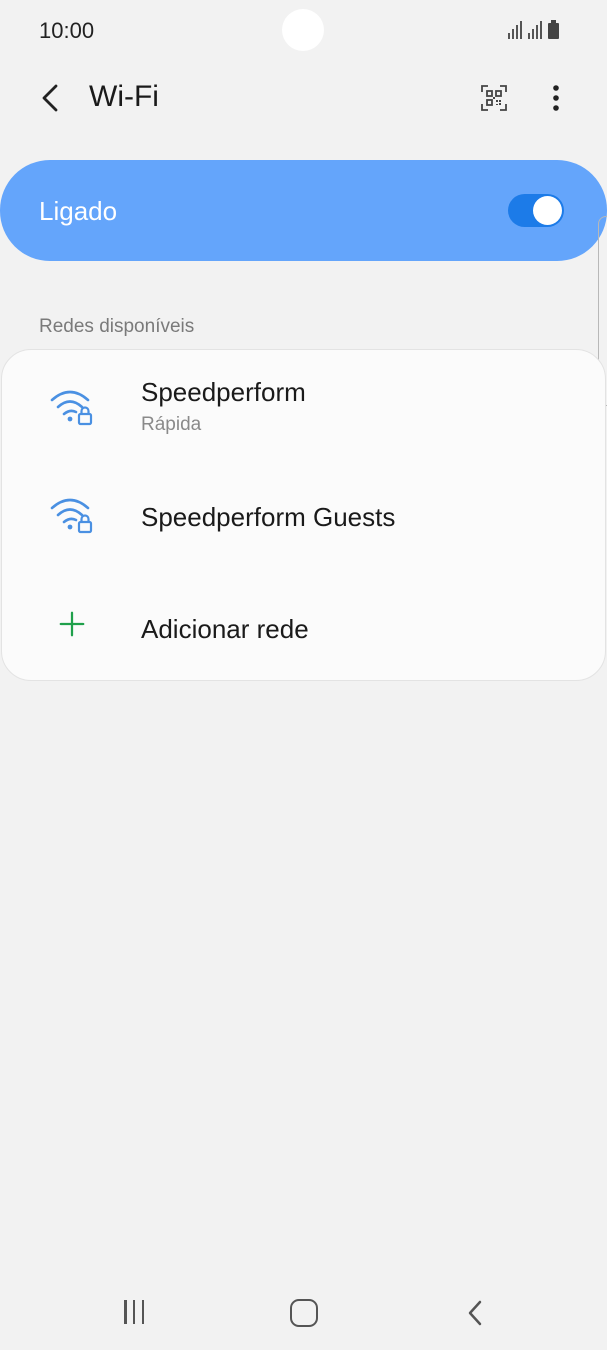  I want to click on more-options-button, so click(556, 98).